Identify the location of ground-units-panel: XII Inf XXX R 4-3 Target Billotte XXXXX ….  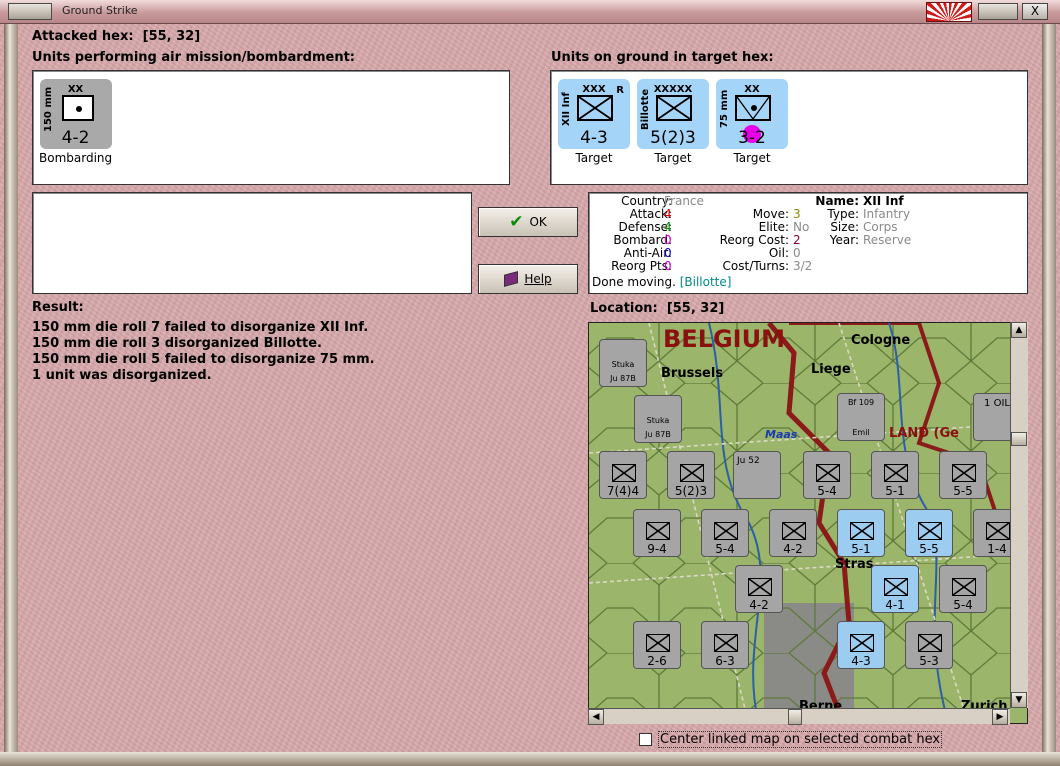
(789, 127).